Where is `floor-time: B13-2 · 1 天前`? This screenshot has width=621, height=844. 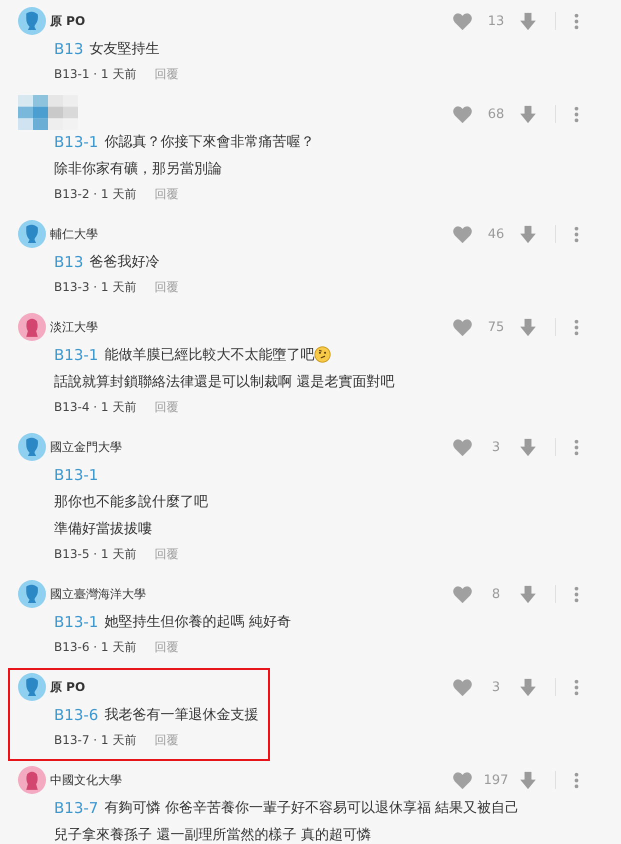
floor-time: B13-2 · 1 天前 is located at coordinates (95, 194).